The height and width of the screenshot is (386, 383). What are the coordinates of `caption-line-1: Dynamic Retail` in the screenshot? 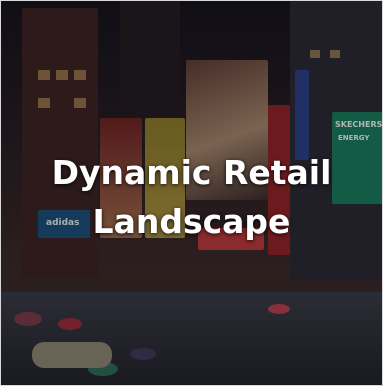 It's located at (191, 172).